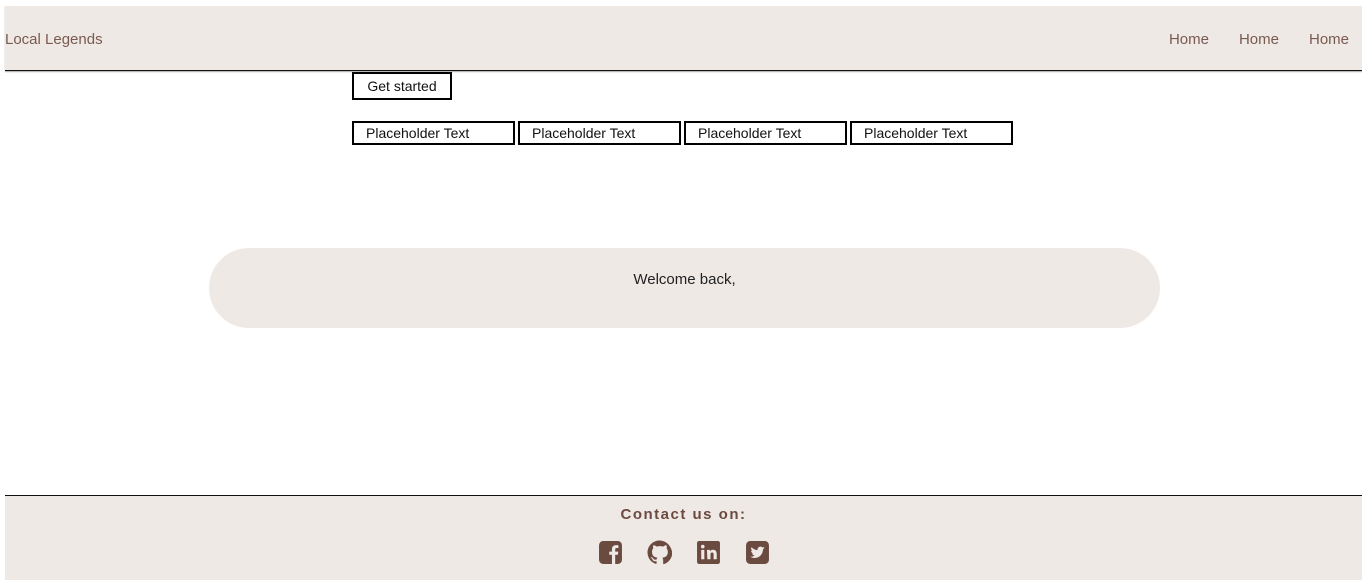 The height and width of the screenshot is (580, 1362). Describe the element at coordinates (765, 133) in the screenshot. I see `placeholder-box-3: Placeholder Text` at that location.